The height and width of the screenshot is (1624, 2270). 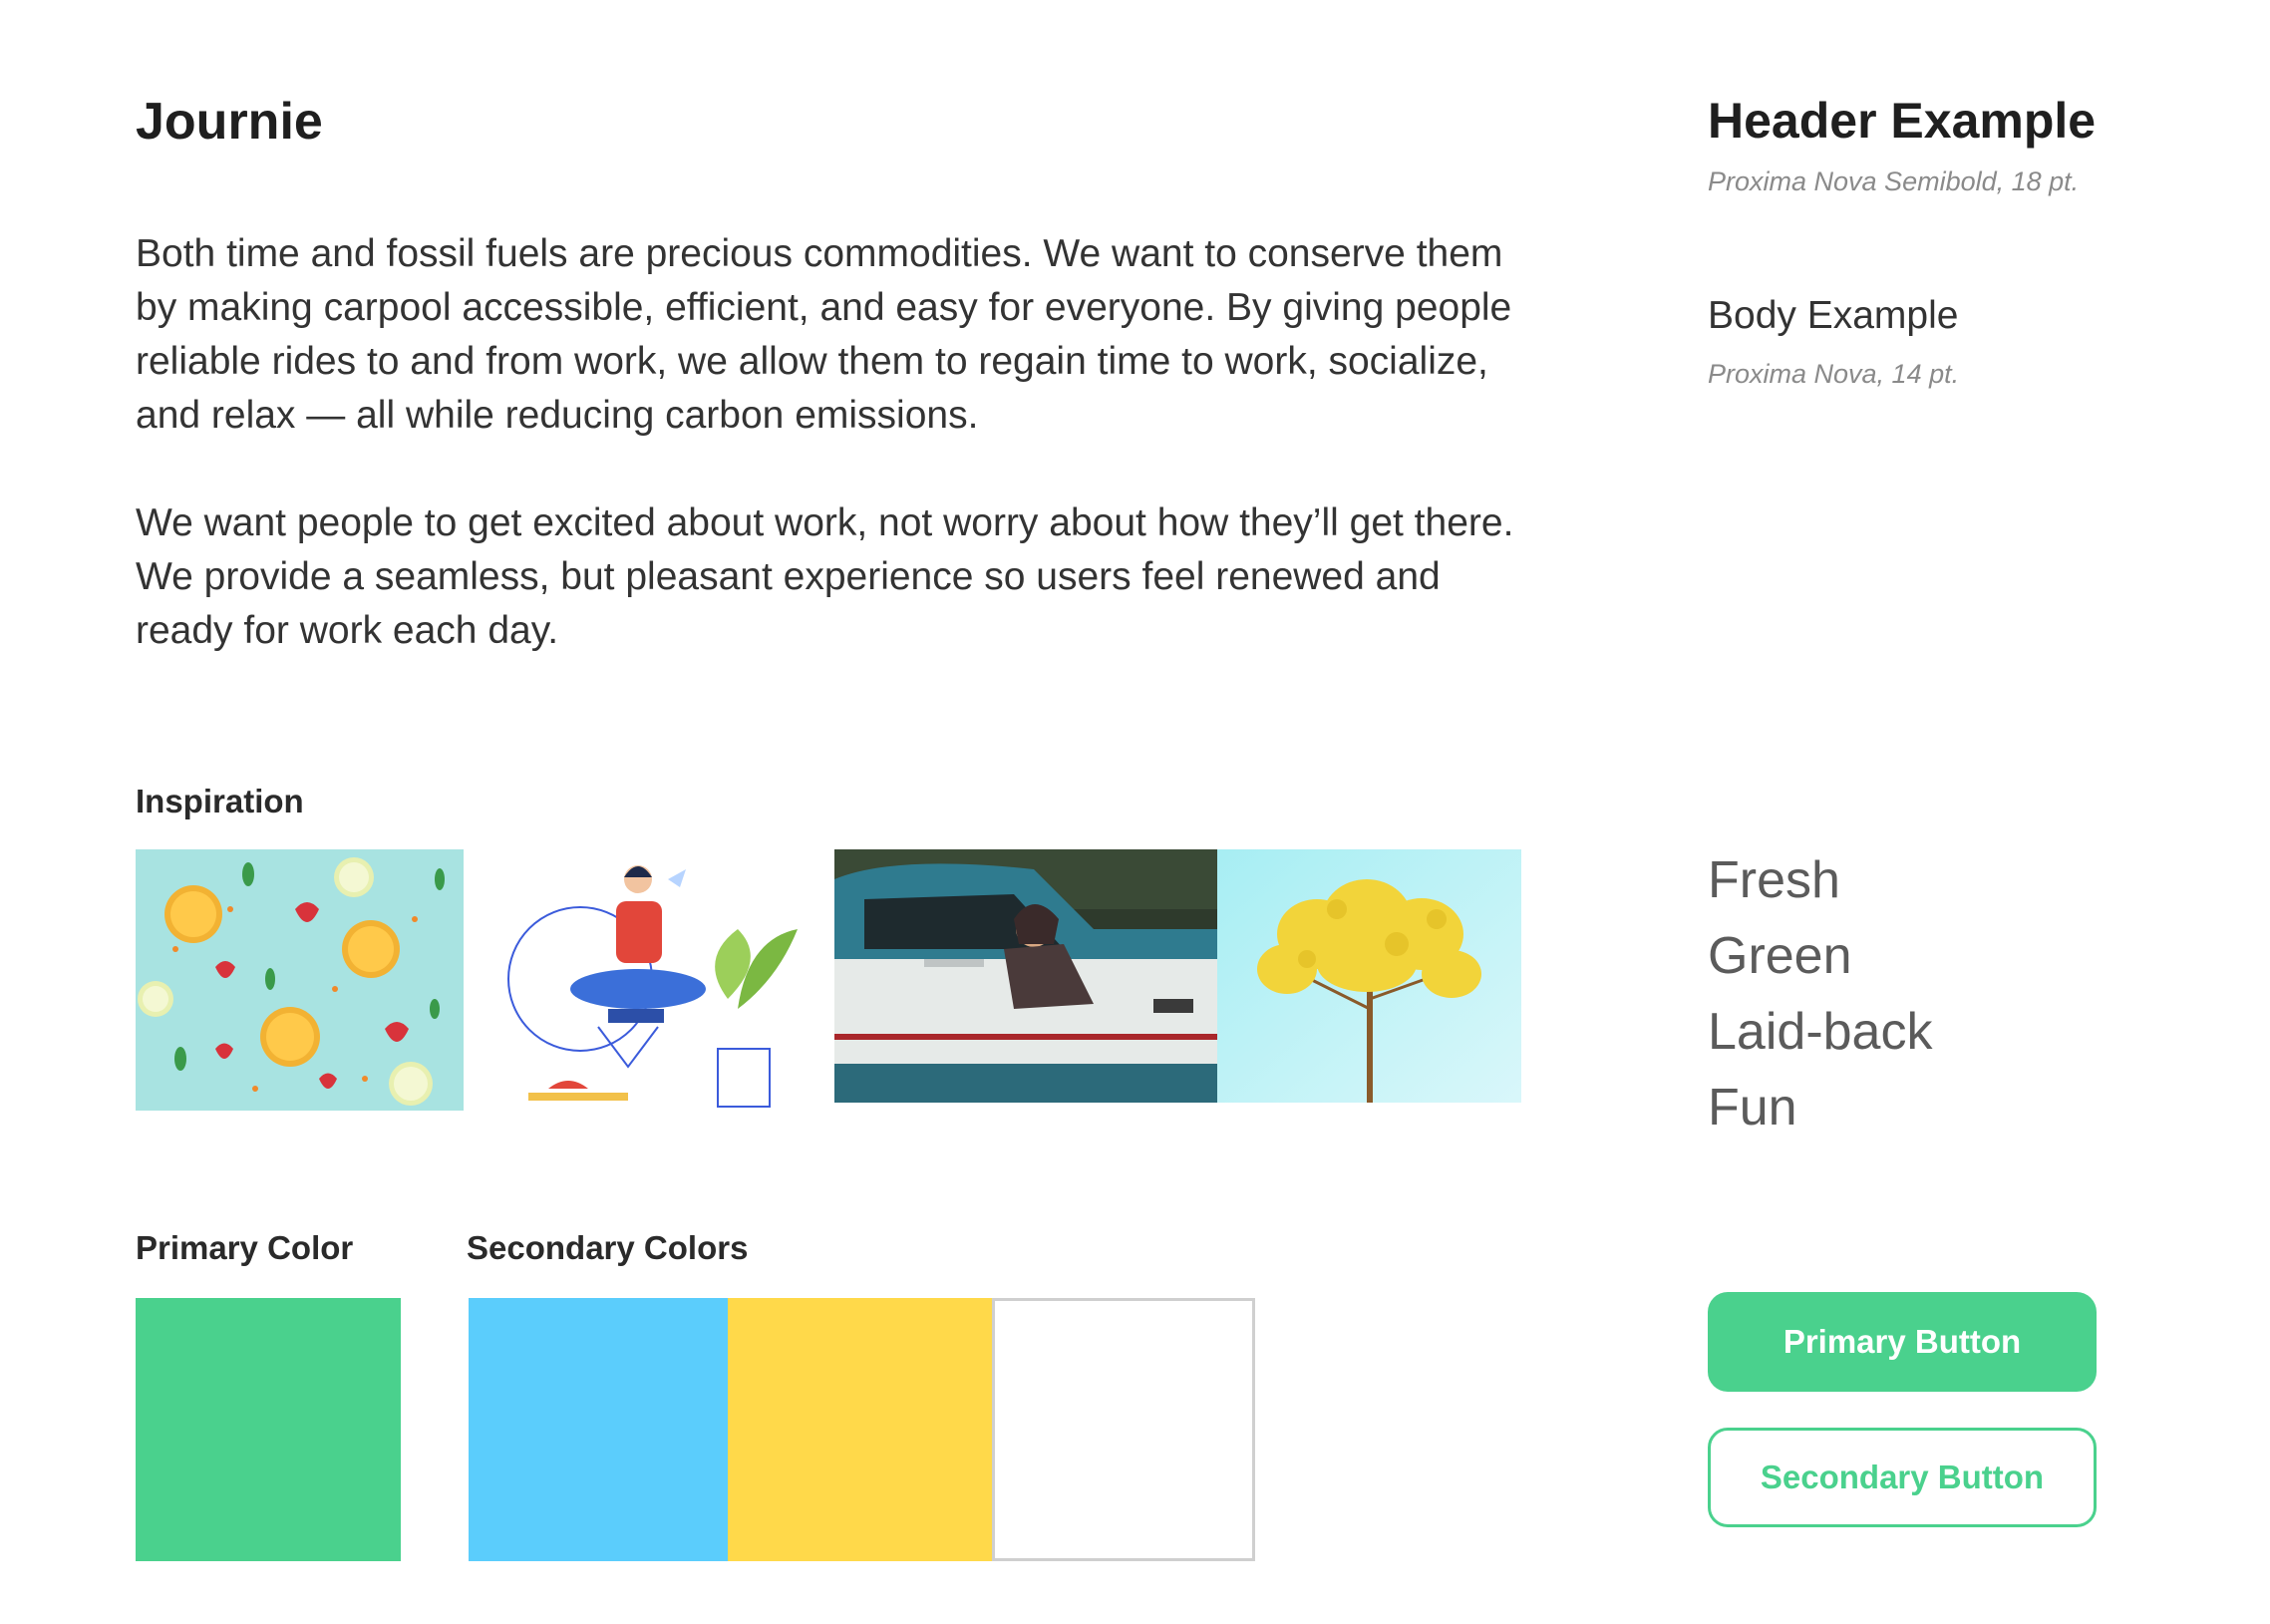 What do you see at coordinates (245, 1248) in the screenshot?
I see `primary-color-label: Primary Color` at bounding box center [245, 1248].